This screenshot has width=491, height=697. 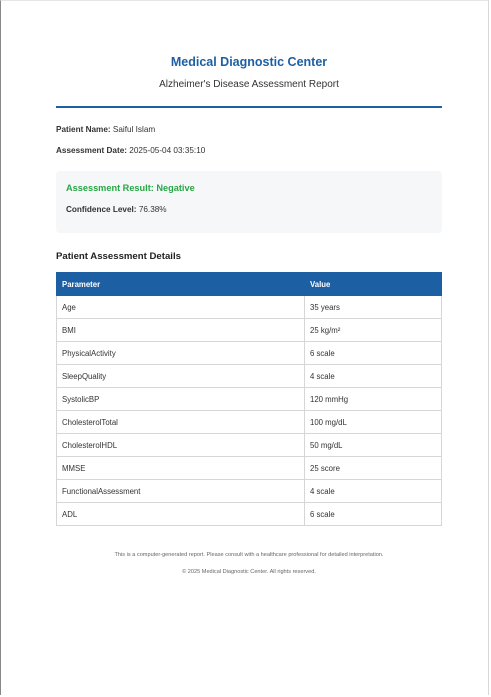 I want to click on table-row: MMSE 25 score, so click(x=249, y=468).